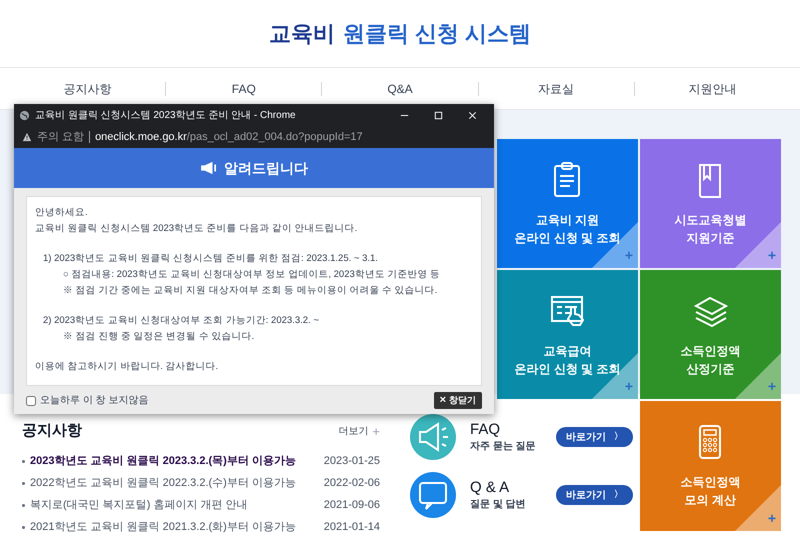 Image resolution: width=800 pixels, height=540 pixels. What do you see at coordinates (712, 89) in the screenshot?
I see `nav-link: 지원안내` at bounding box center [712, 89].